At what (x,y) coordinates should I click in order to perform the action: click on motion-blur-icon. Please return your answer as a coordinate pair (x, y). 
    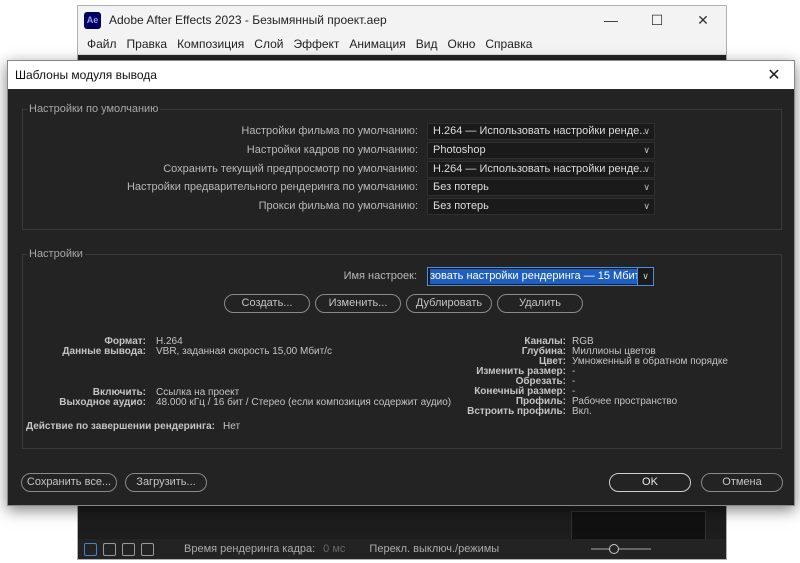
    Looking at the image, I should click on (109, 549).